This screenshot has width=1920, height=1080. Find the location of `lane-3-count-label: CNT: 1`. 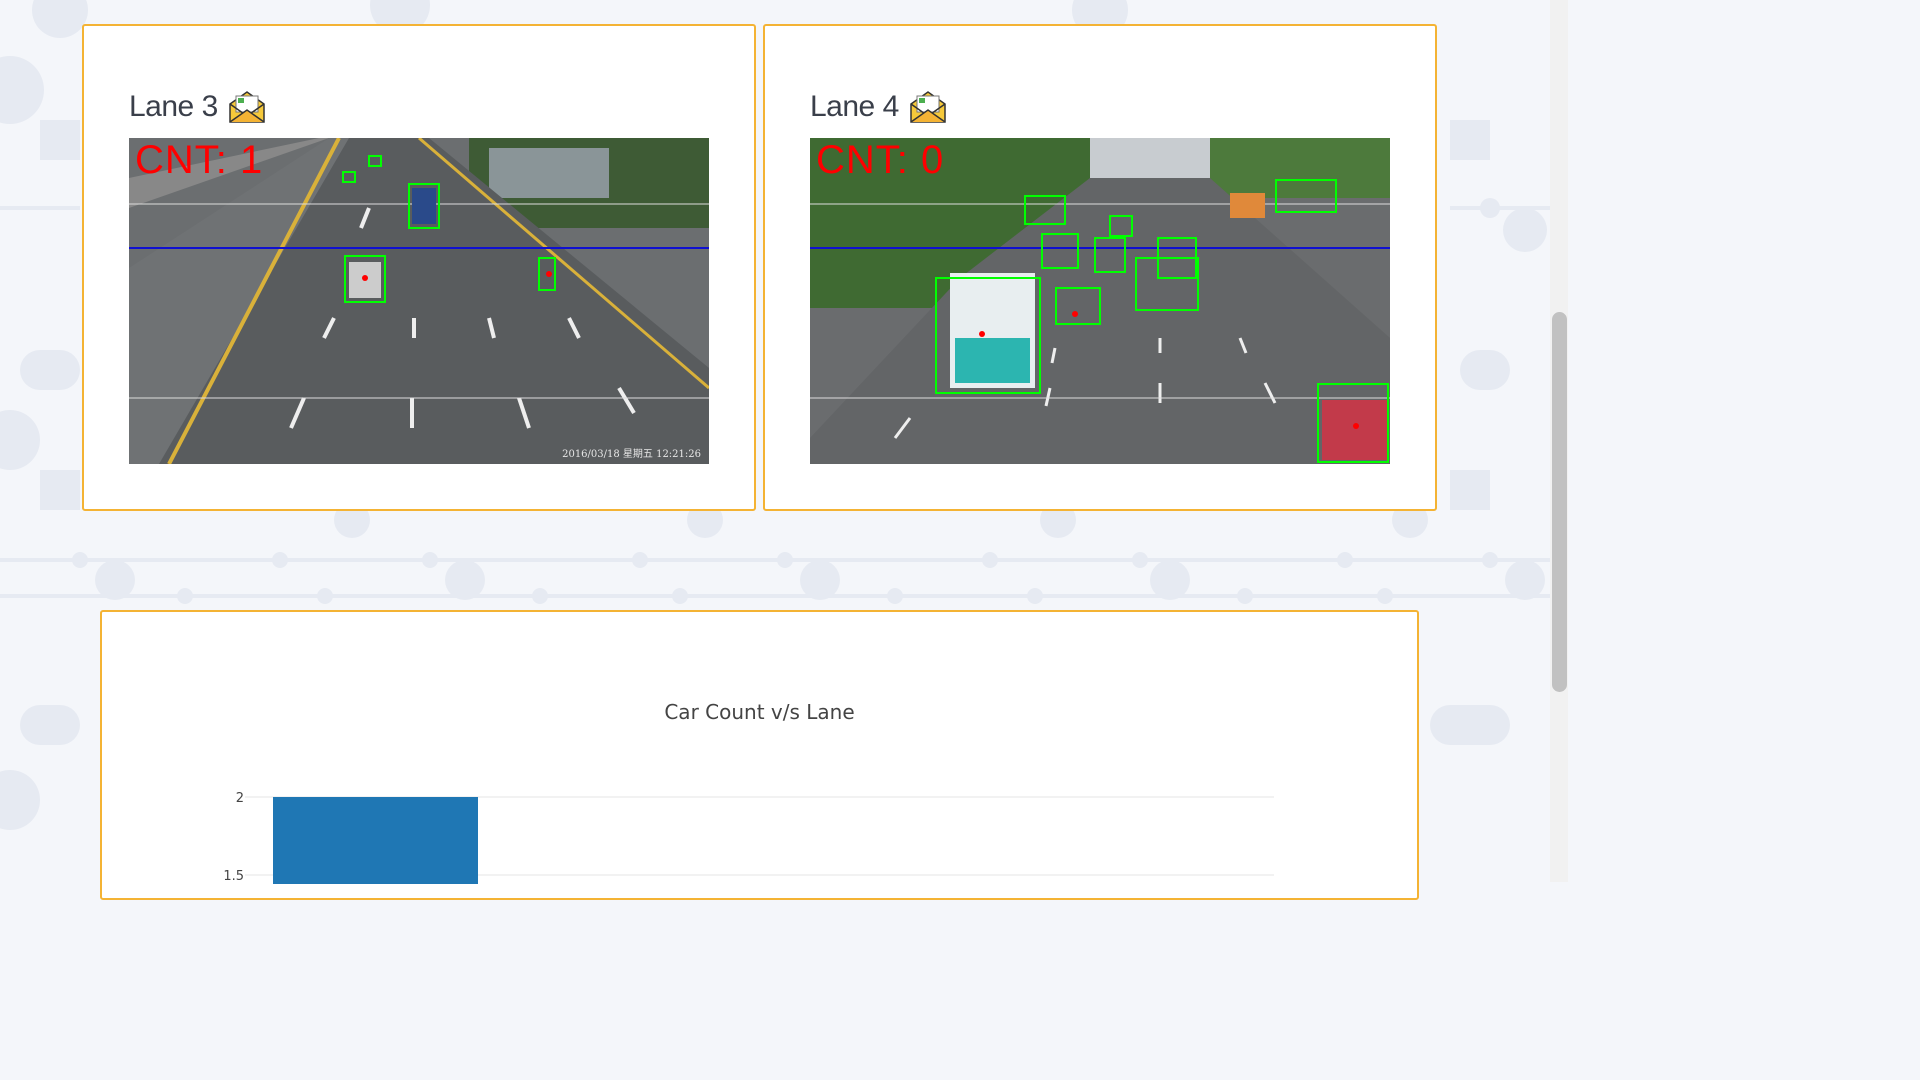

lane-3-count-label: CNT: 1 is located at coordinates (199, 160).